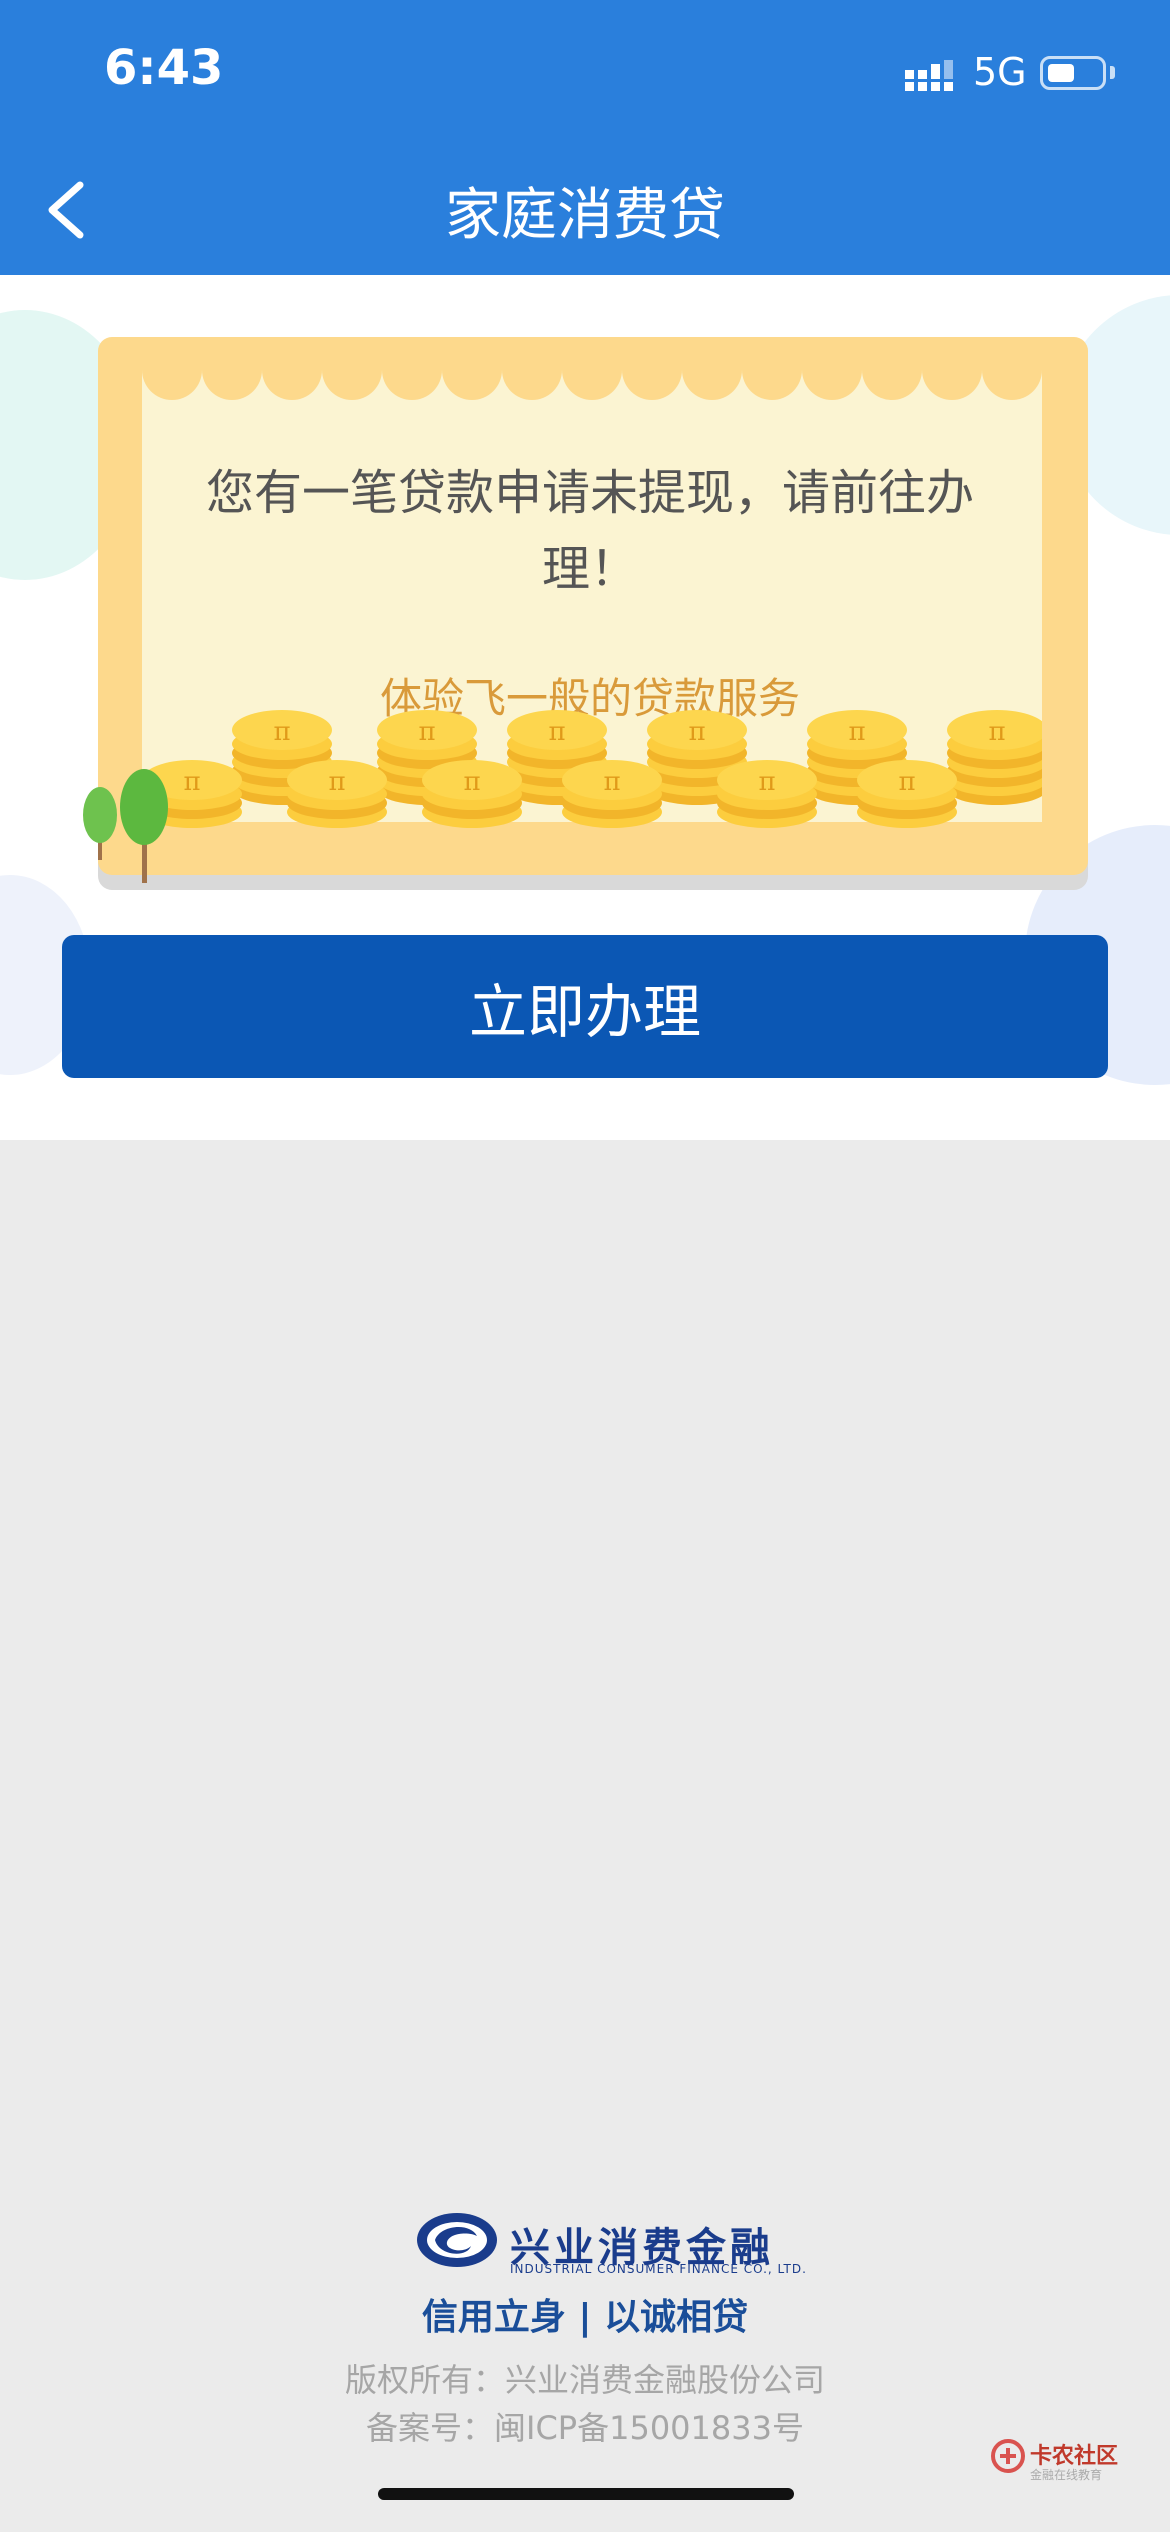 The width and height of the screenshot is (1170, 2532). I want to click on brand-name-en: INDUSTRIAL CONSUMER FINANCE CO., LTD., so click(658, 2269).